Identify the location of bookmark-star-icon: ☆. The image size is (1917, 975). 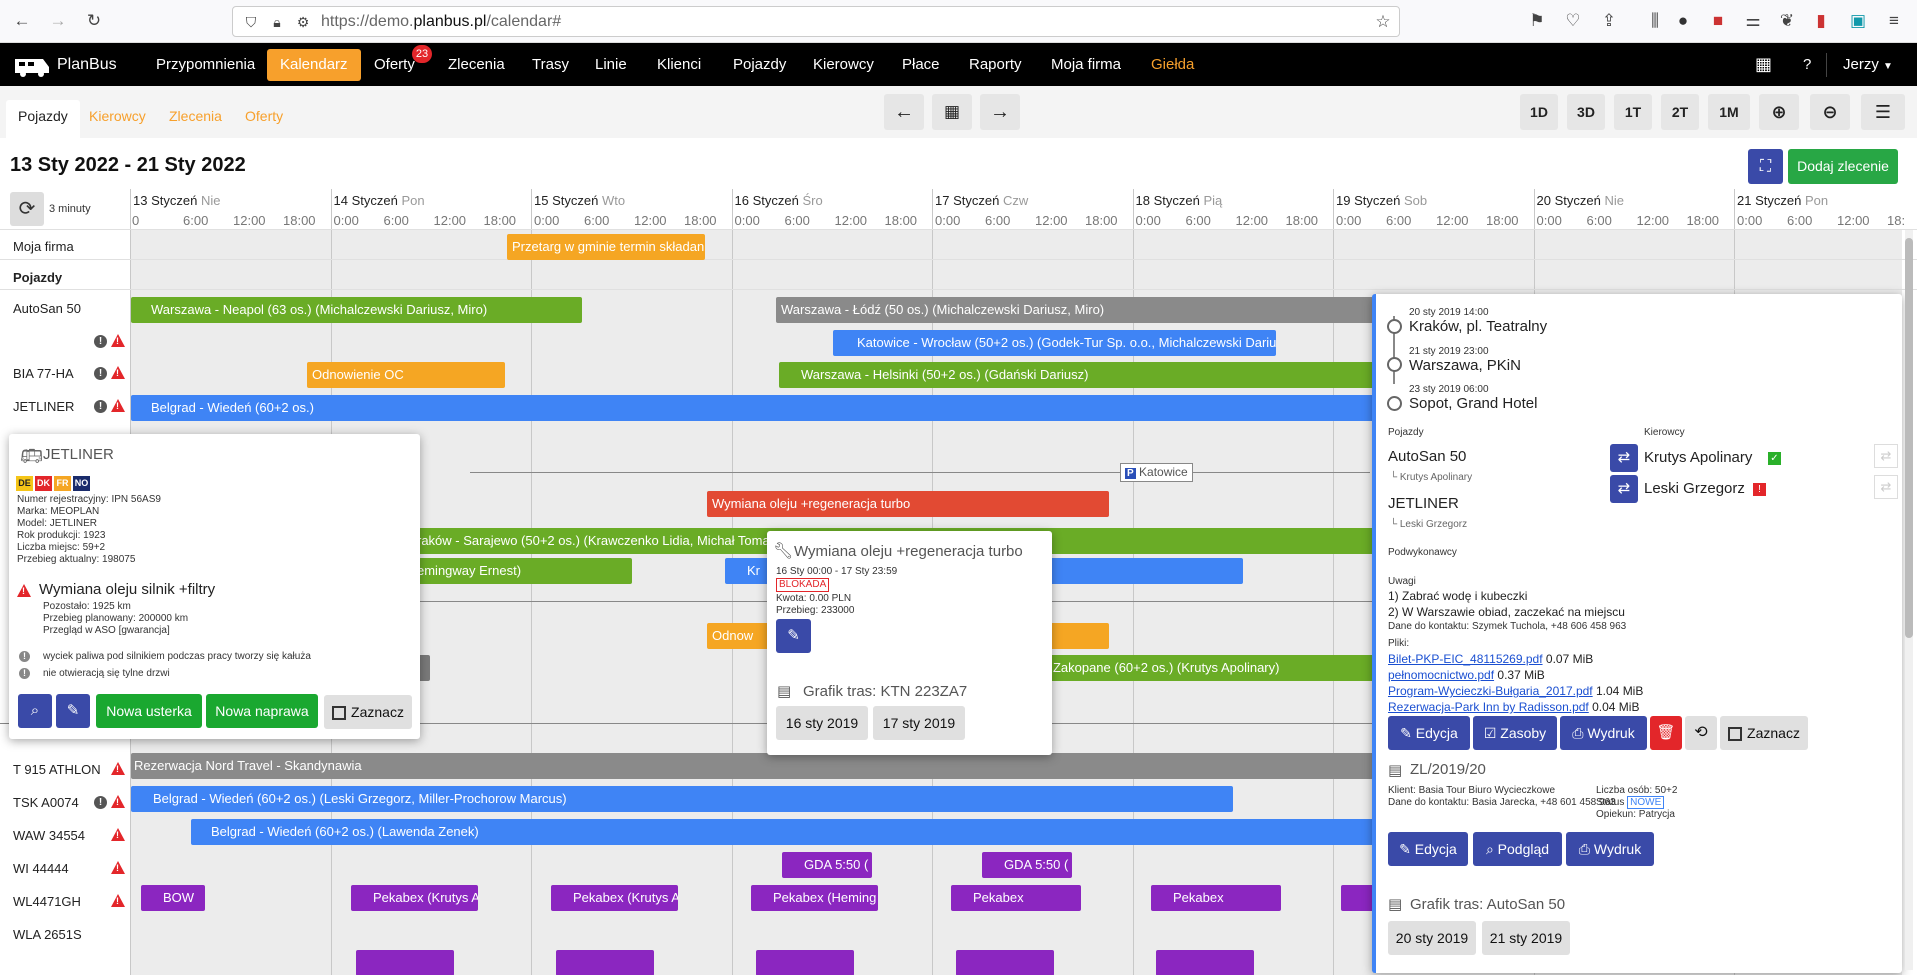
(1383, 22).